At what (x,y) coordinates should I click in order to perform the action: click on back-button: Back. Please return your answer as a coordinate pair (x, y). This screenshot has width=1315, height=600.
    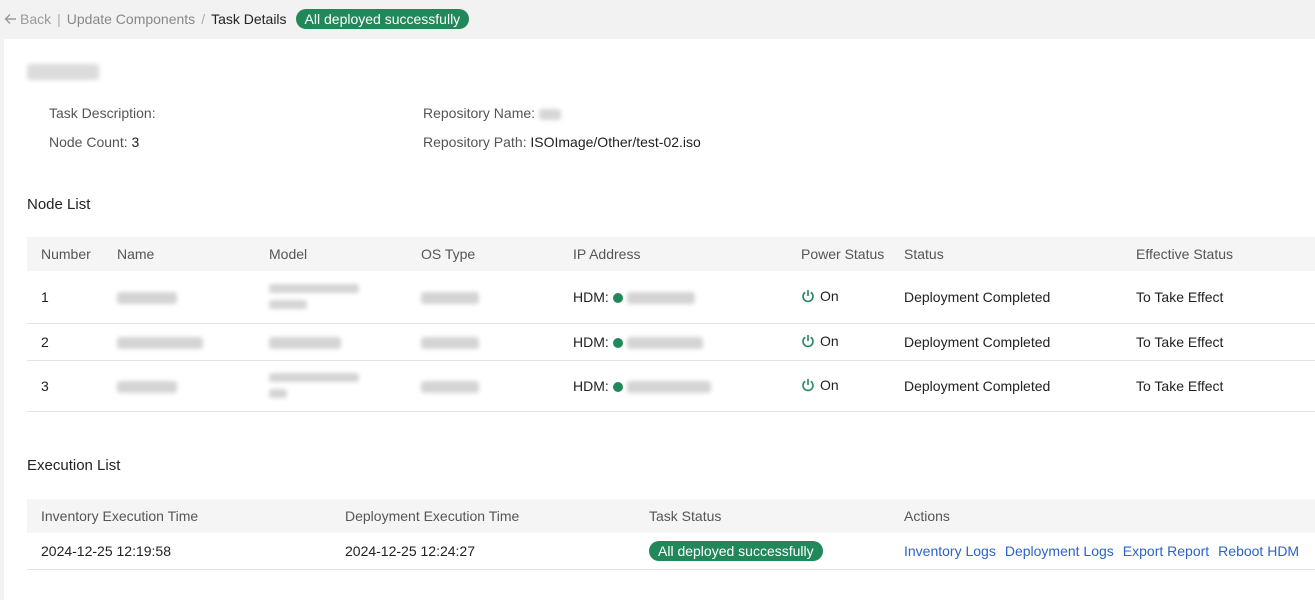
    Looking at the image, I should click on (27, 19).